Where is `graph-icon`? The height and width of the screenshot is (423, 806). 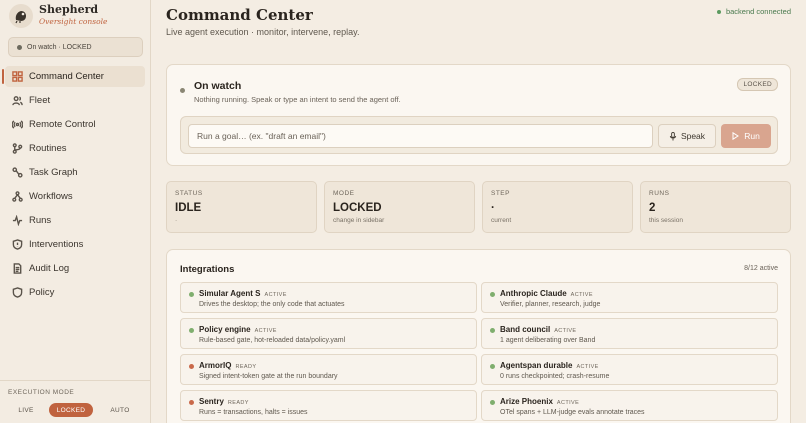
graph-icon is located at coordinates (17, 172).